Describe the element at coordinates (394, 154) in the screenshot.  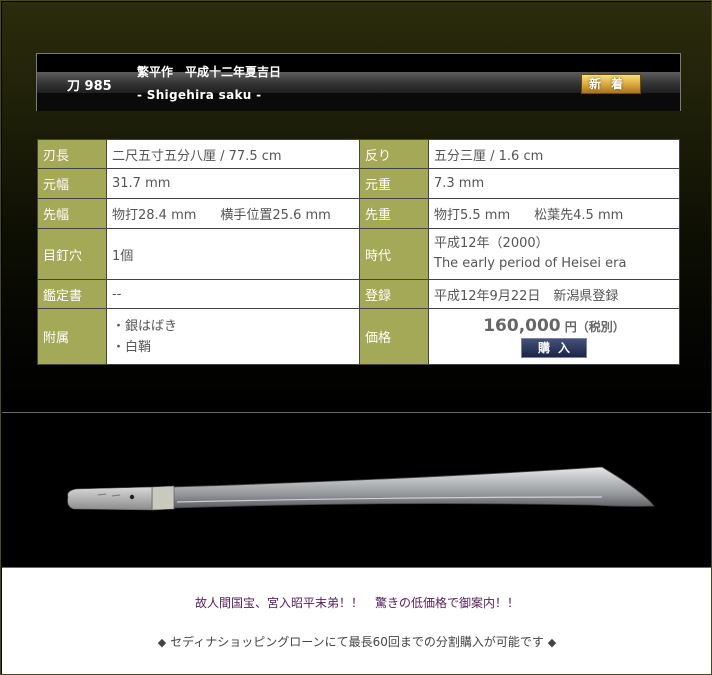
I see `label-sori: 反り` at that location.